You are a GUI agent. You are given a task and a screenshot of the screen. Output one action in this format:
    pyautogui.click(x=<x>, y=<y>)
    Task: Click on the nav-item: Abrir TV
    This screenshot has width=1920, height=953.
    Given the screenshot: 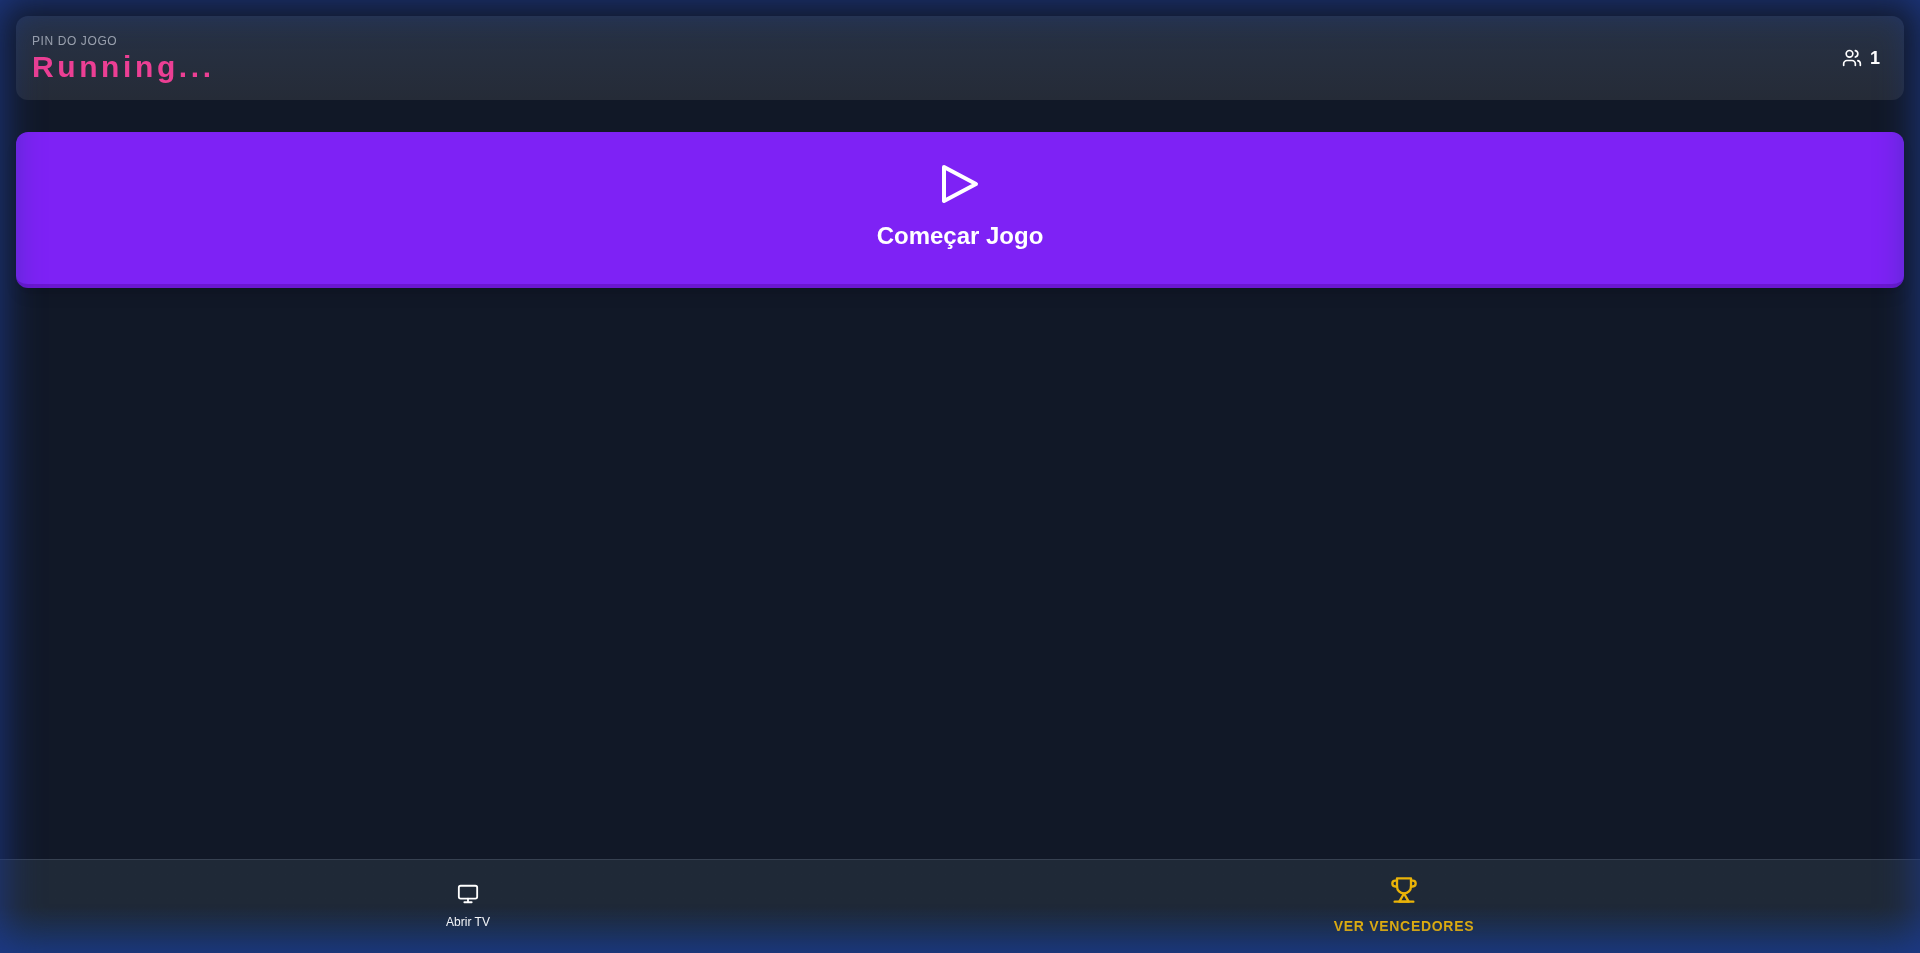 What is the action you would take?
    pyautogui.click(x=468, y=906)
    